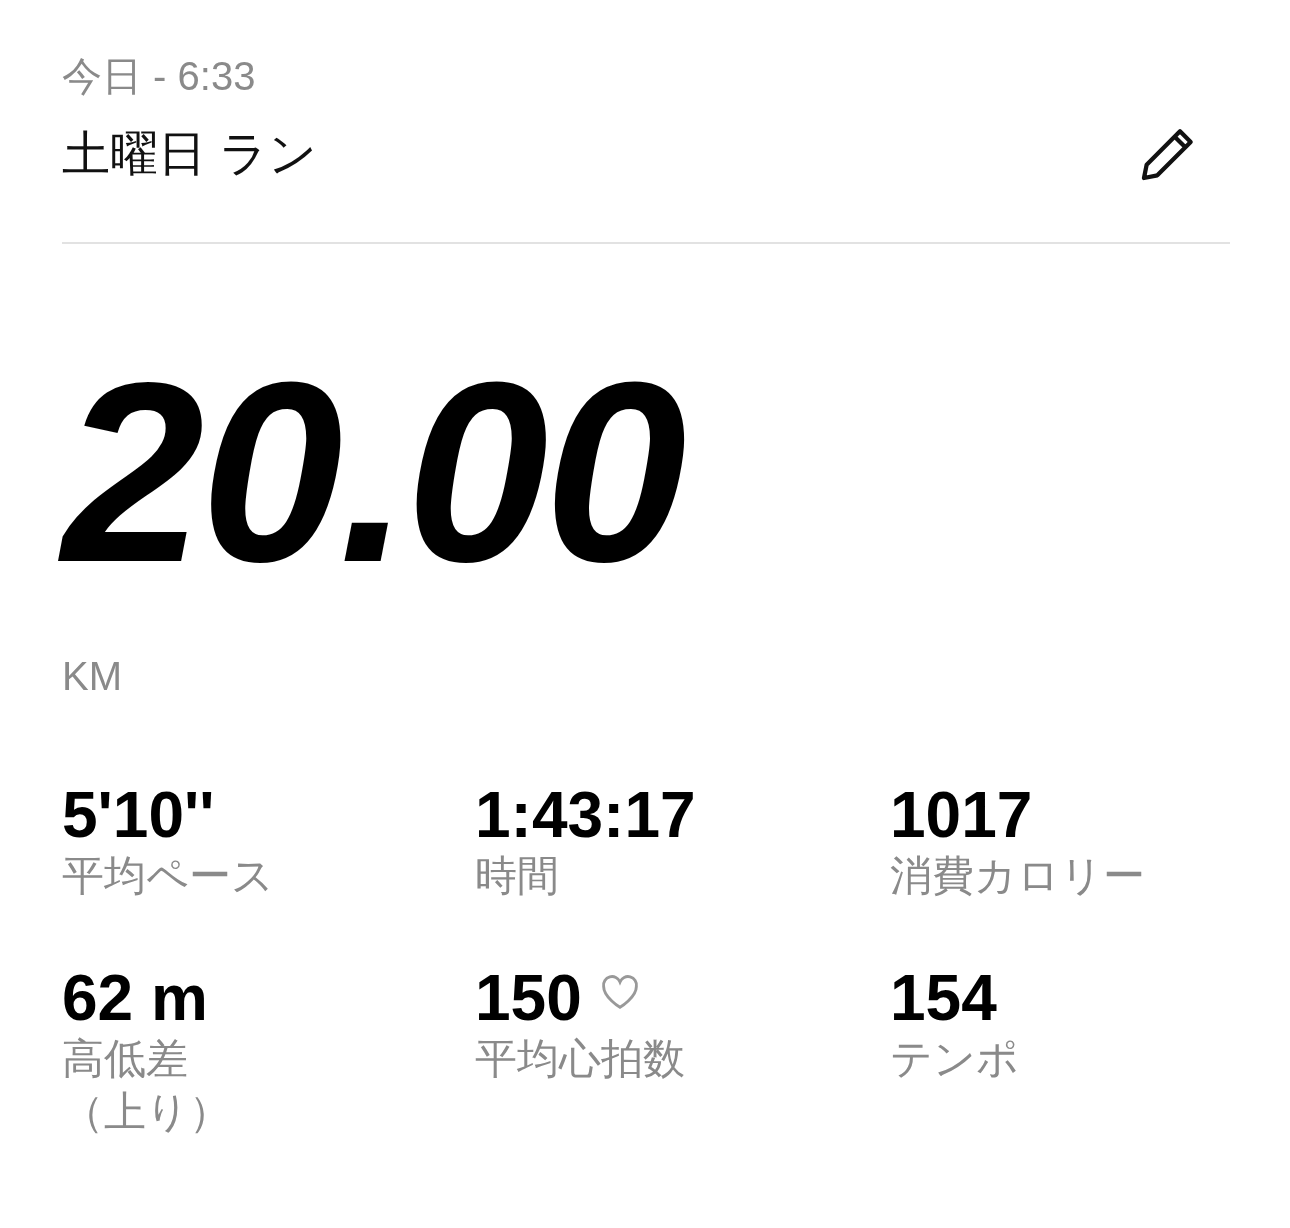 The image size is (1290, 1228). I want to click on stat-value: 154, so click(943, 998).